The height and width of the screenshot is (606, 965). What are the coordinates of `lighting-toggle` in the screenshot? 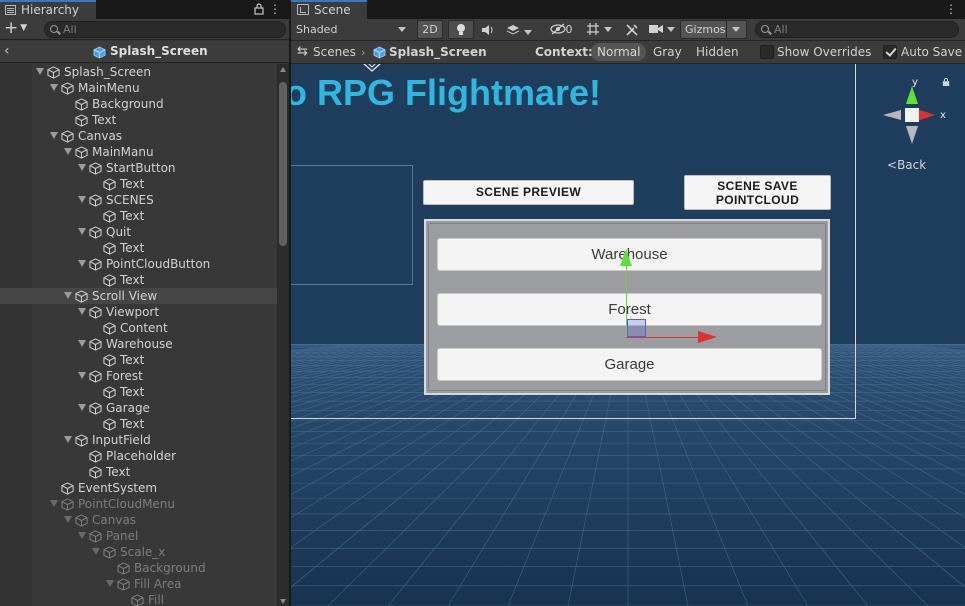 It's located at (461, 29).